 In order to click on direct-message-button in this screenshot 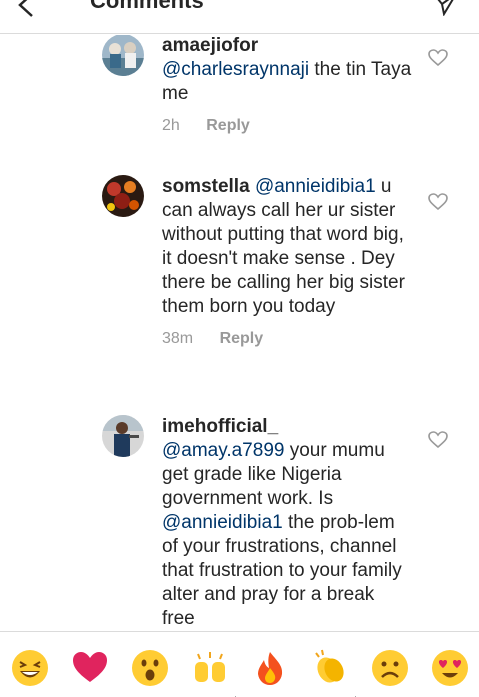, I will do `click(445, 8)`.